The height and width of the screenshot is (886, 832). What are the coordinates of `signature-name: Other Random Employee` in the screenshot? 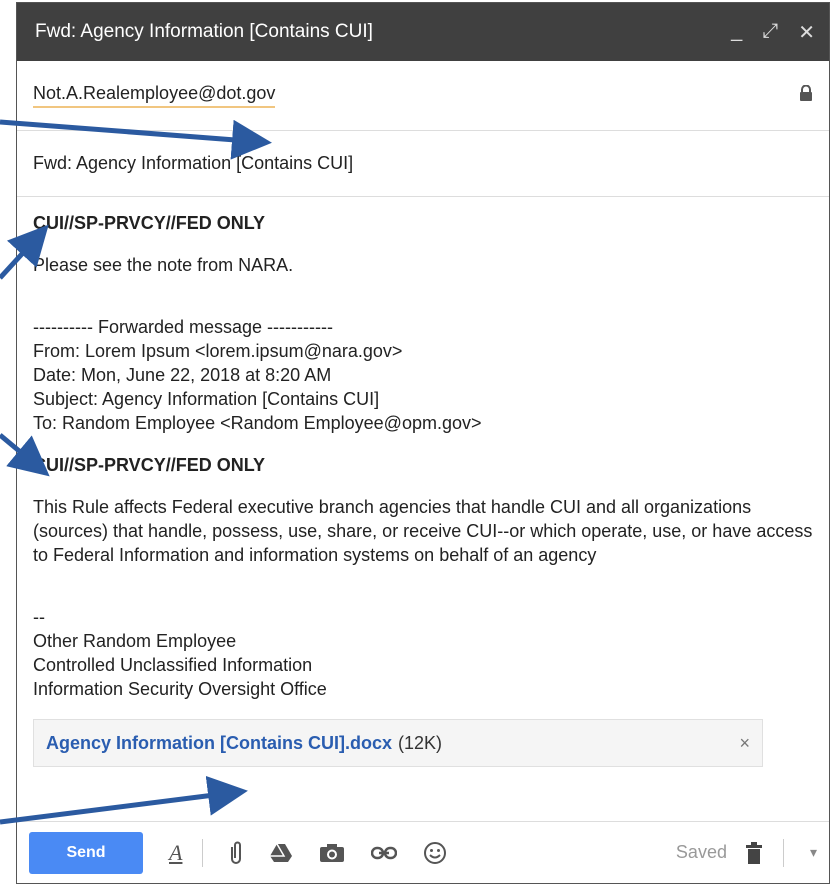 It's located at (135, 641).